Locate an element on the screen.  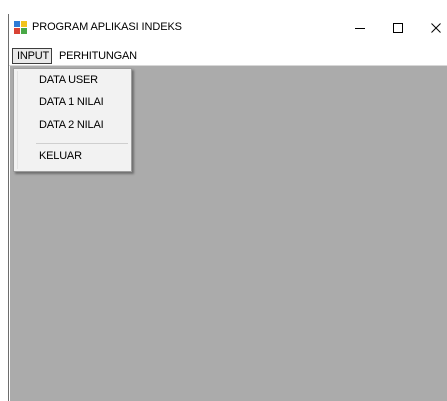
minimize-button is located at coordinates (360, 28).